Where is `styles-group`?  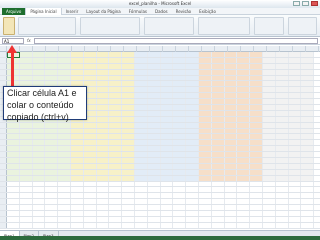
styles-group is located at coordinates (224, 26).